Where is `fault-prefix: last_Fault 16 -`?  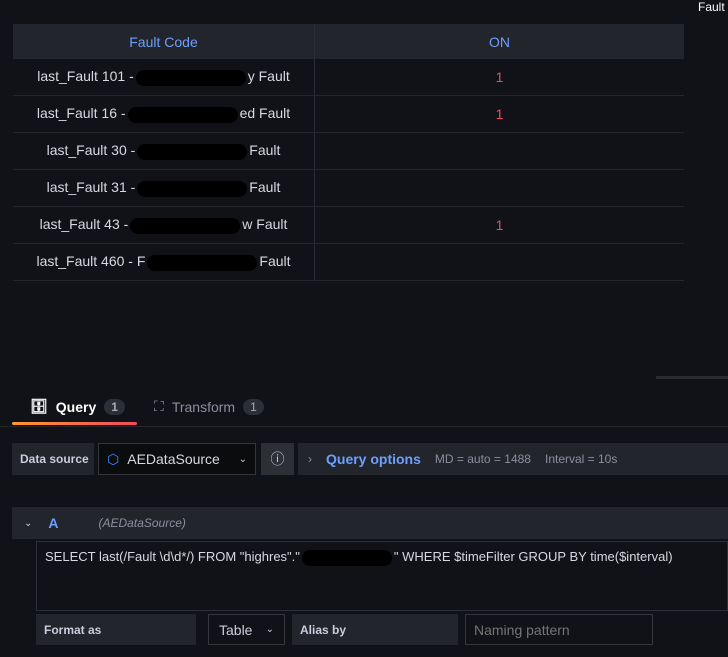 fault-prefix: last_Fault 16 - is located at coordinates (81, 113).